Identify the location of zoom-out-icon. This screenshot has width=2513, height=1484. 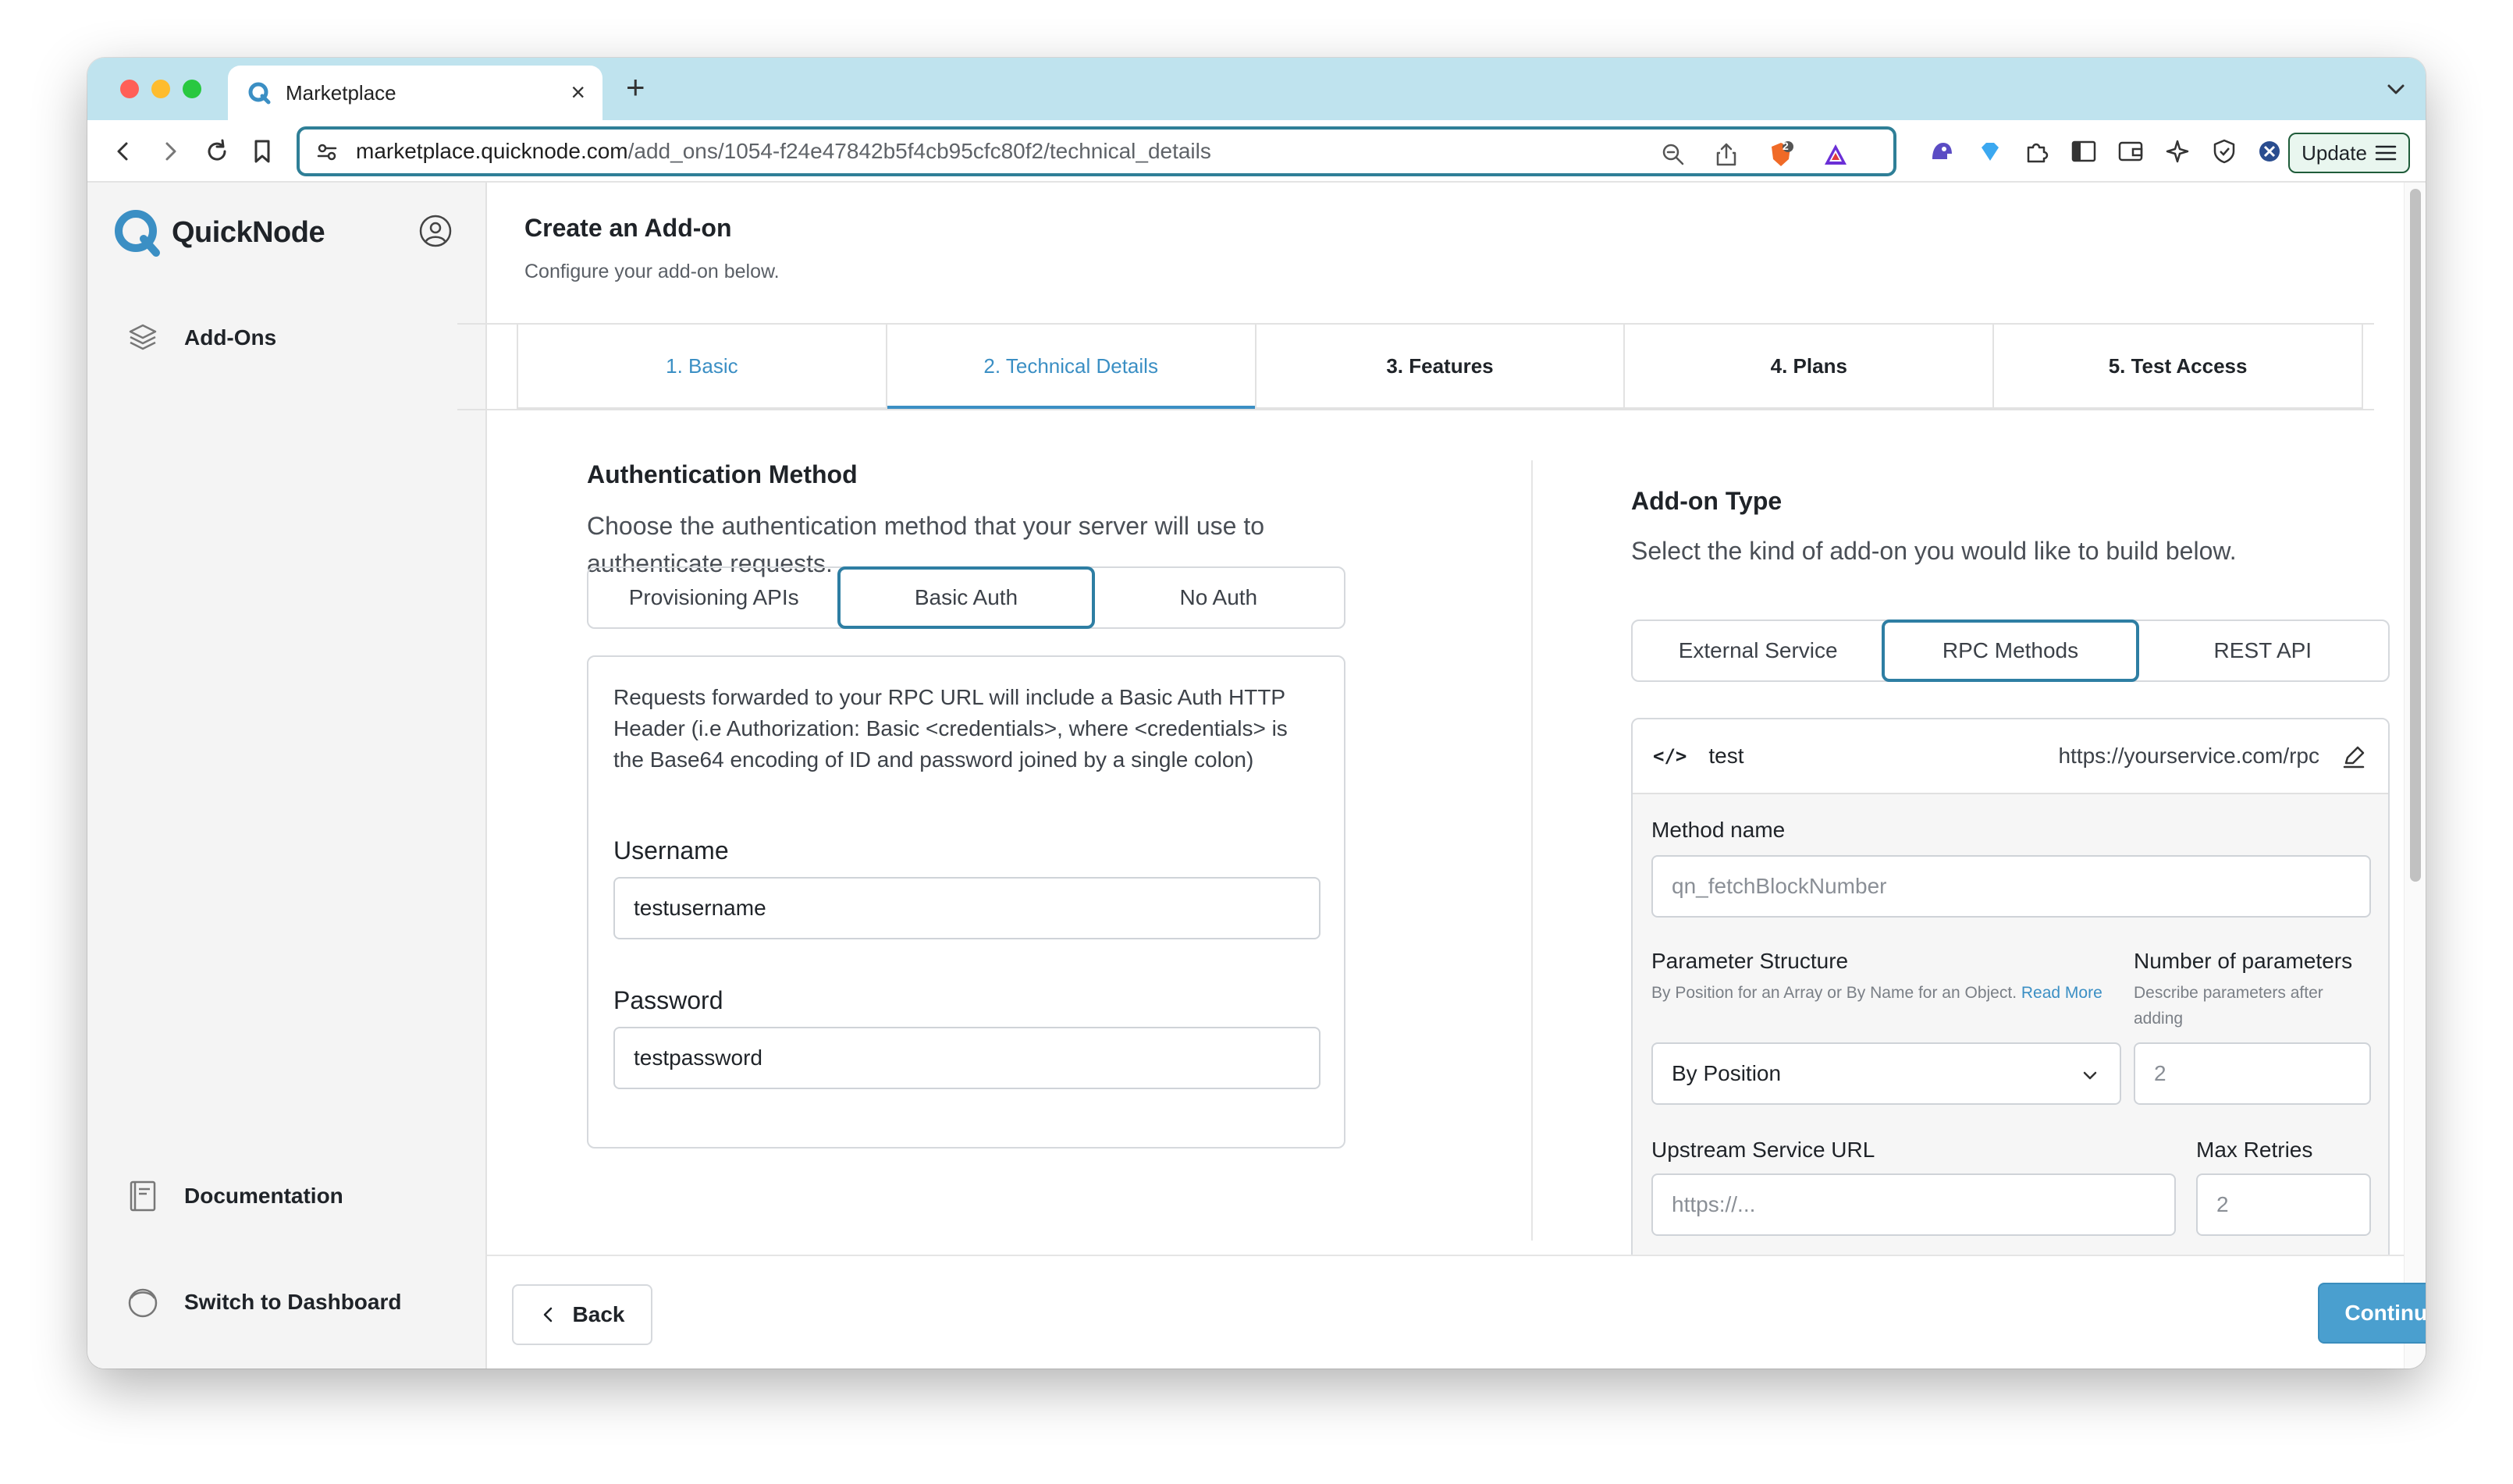
(1674, 155).